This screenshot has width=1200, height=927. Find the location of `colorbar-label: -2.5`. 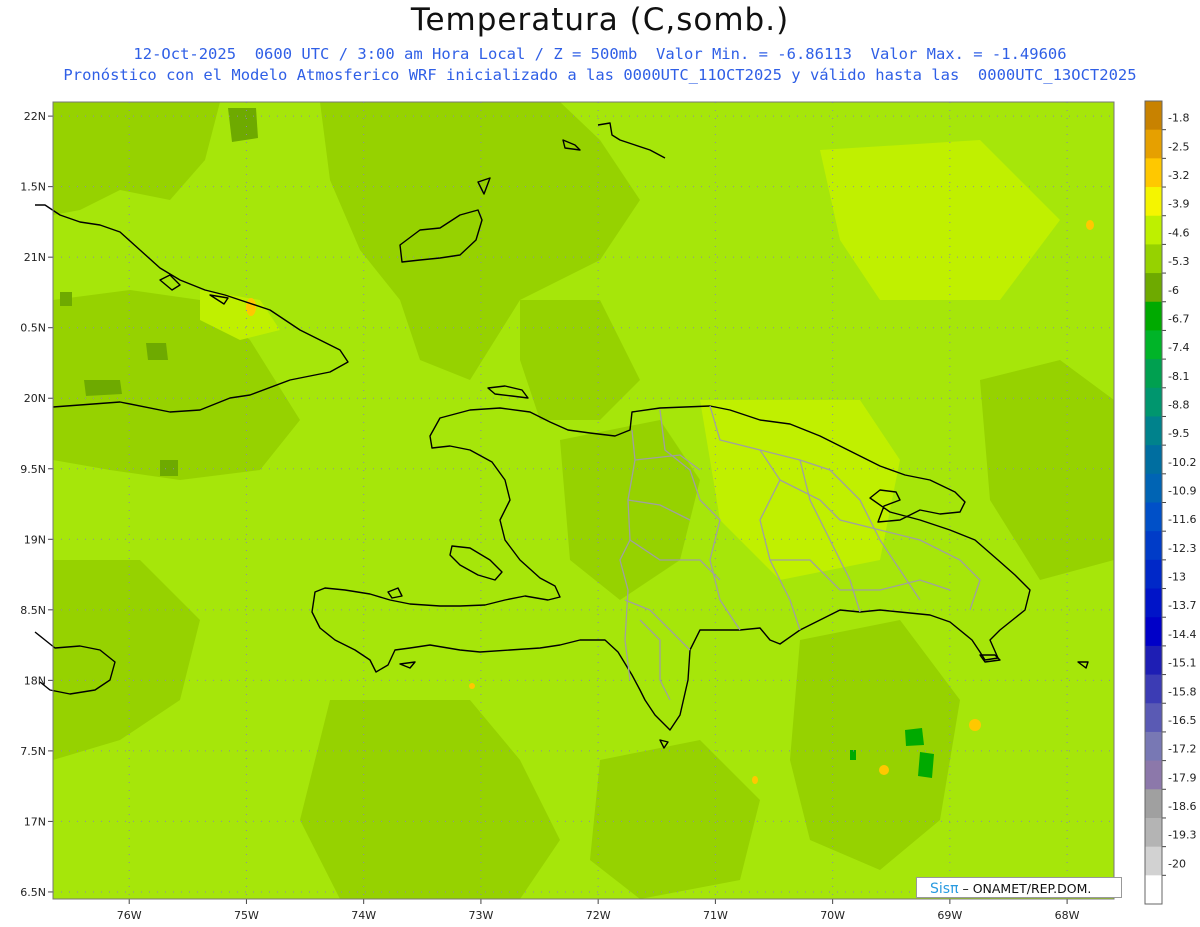

colorbar-label: -2.5 is located at coordinates (1178, 146).